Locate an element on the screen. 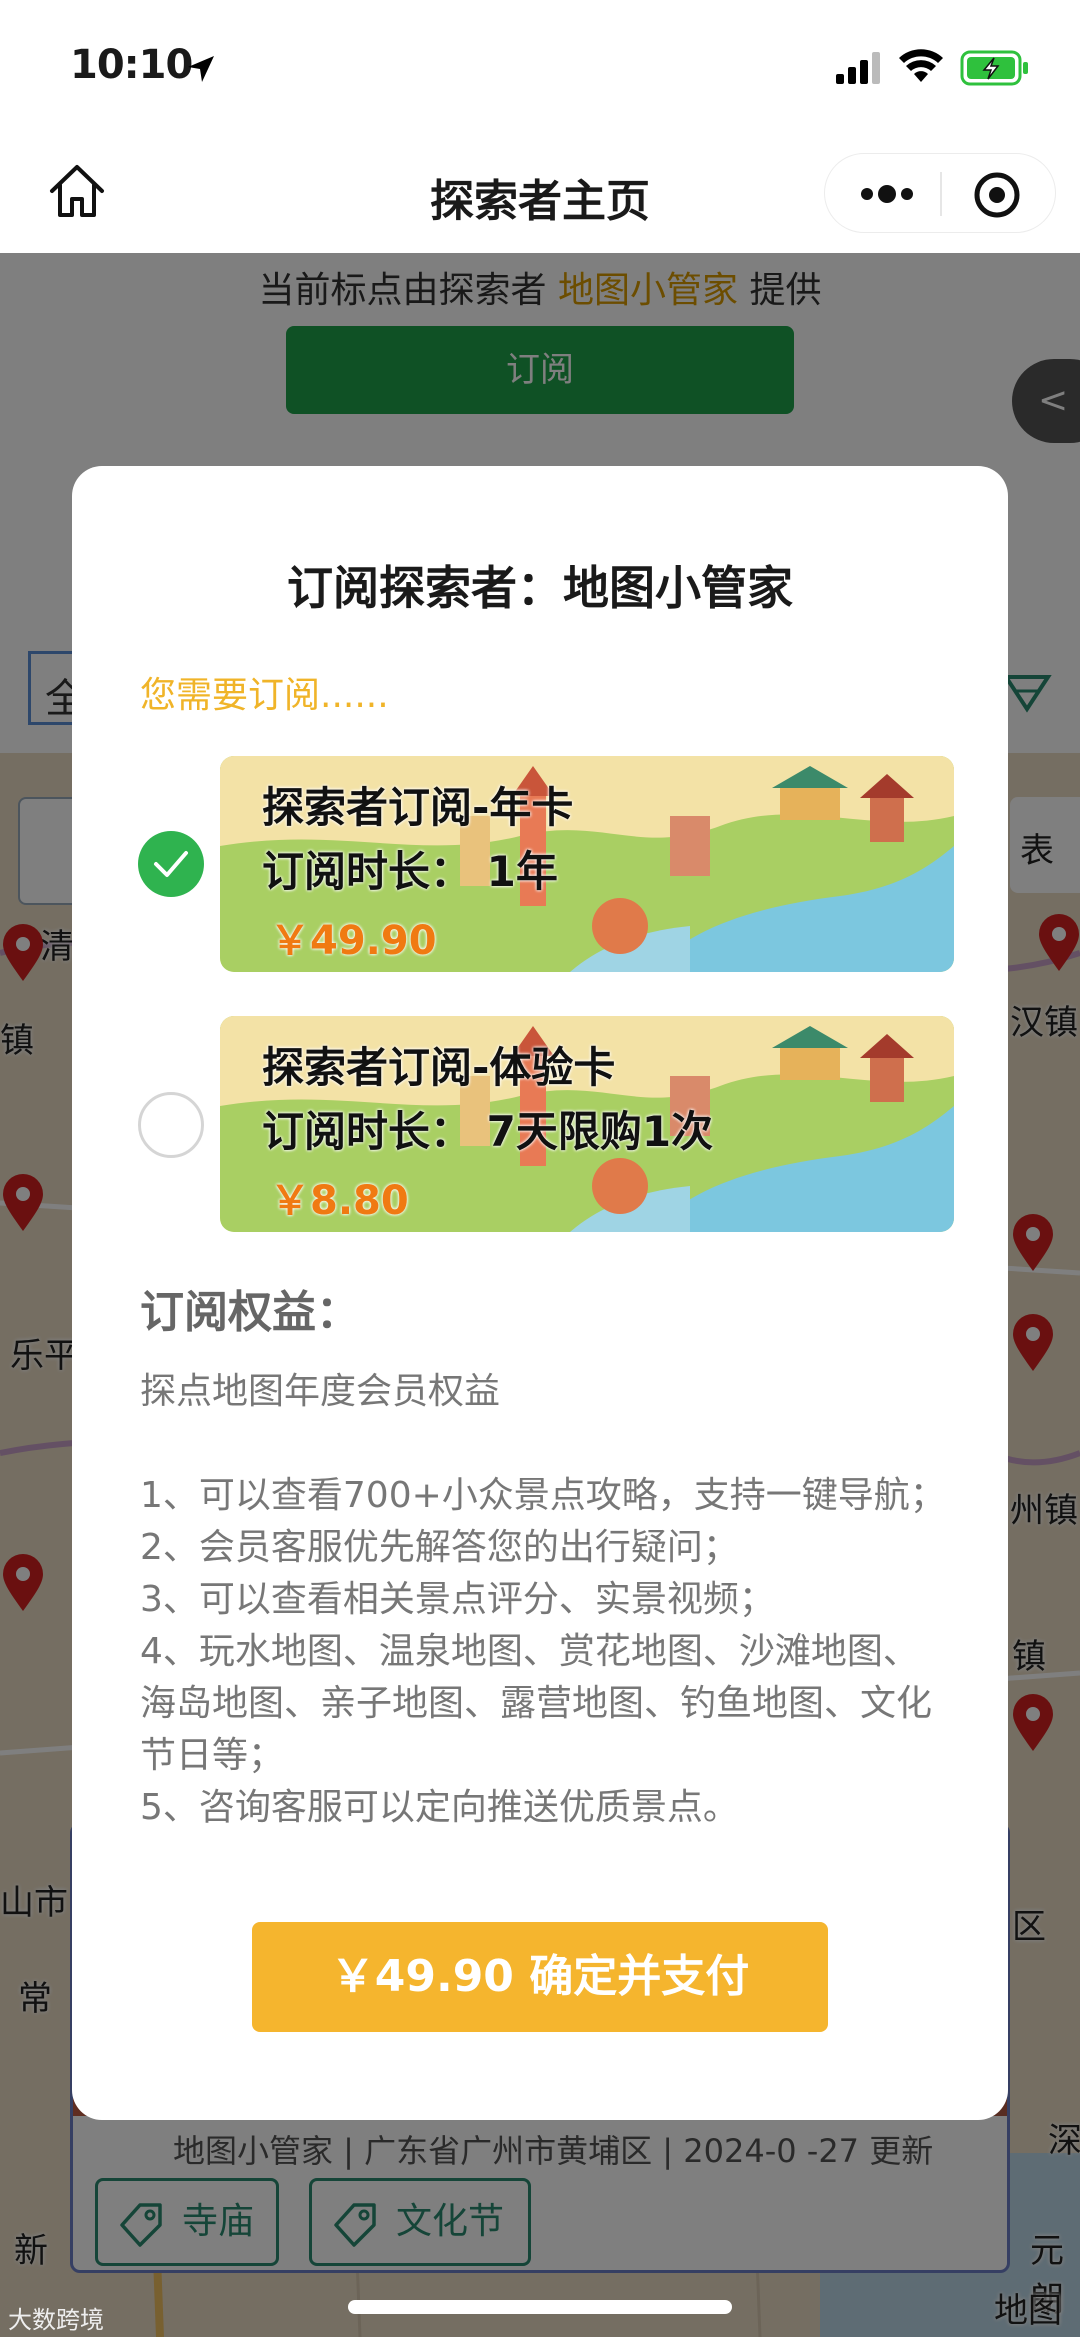 The image size is (1080, 2337). wifi-icon is located at coordinates (921, 65).